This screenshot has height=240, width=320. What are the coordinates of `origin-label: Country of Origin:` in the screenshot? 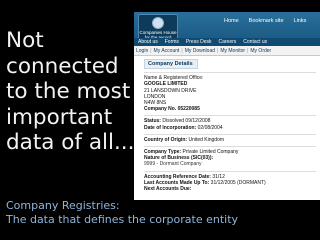 It's located at (166, 139).